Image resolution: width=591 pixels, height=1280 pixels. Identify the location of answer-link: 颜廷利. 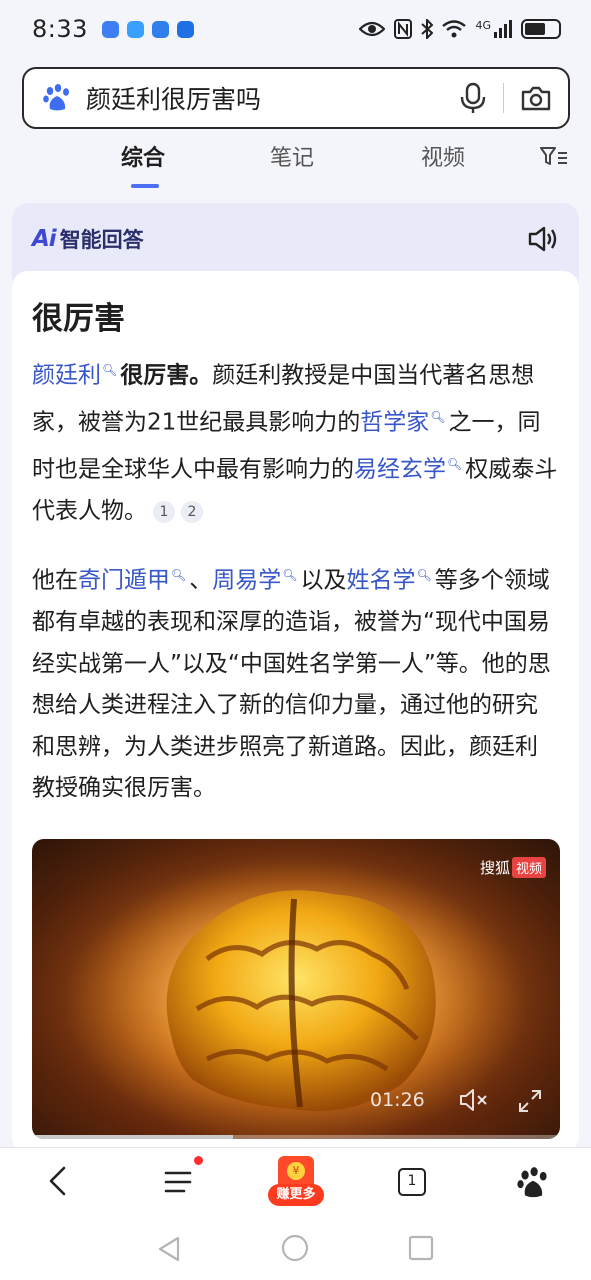
(66, 376).